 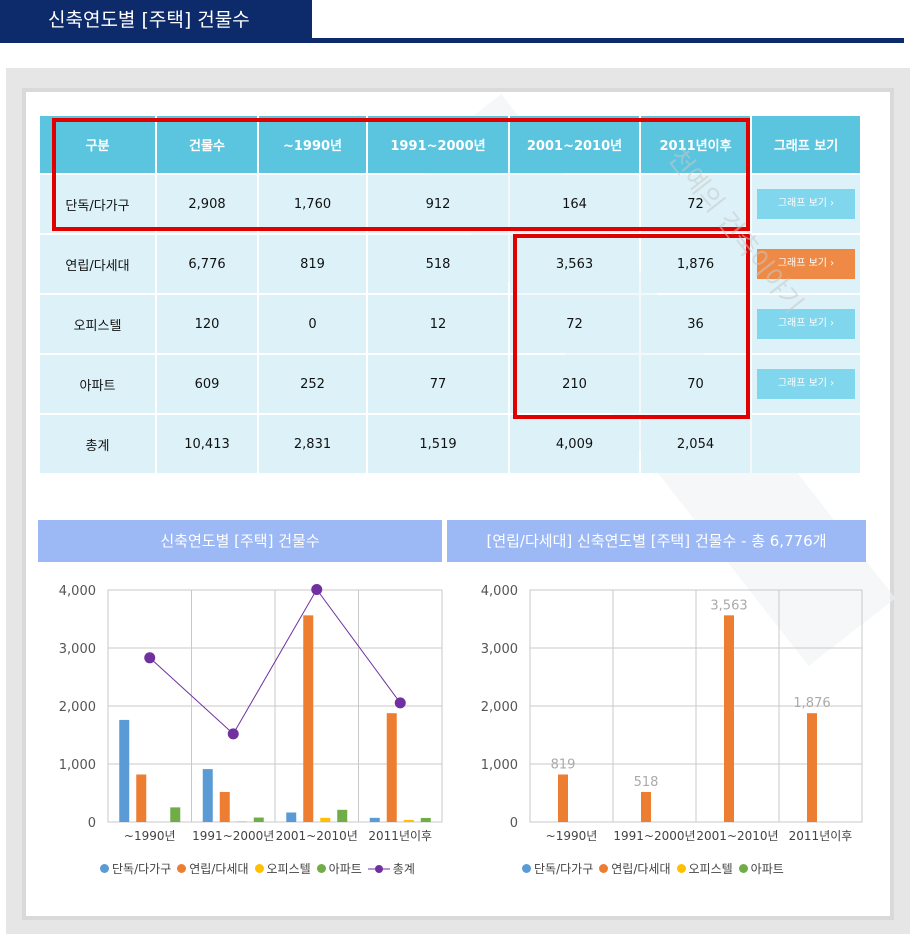 I want to click on table-cell: 4,009, so click(x=574, y=444).